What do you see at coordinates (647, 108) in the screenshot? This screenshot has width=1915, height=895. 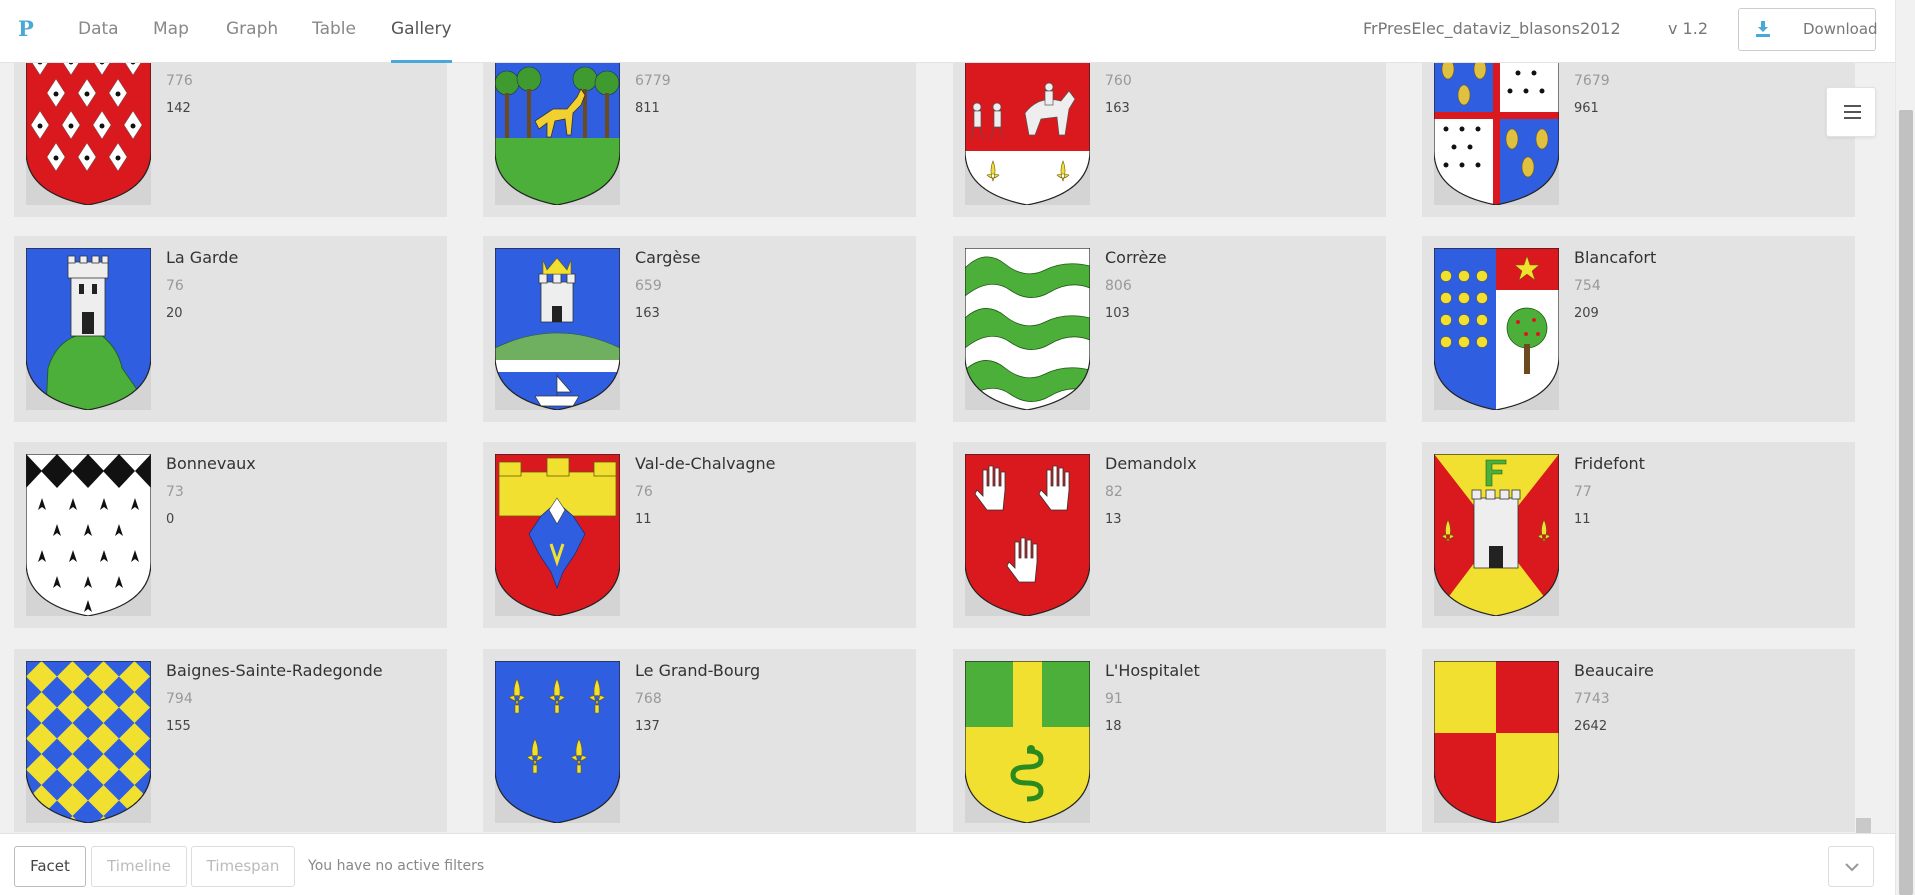 I see `card-value-secondary: 811` at bounding box center [647, 108].